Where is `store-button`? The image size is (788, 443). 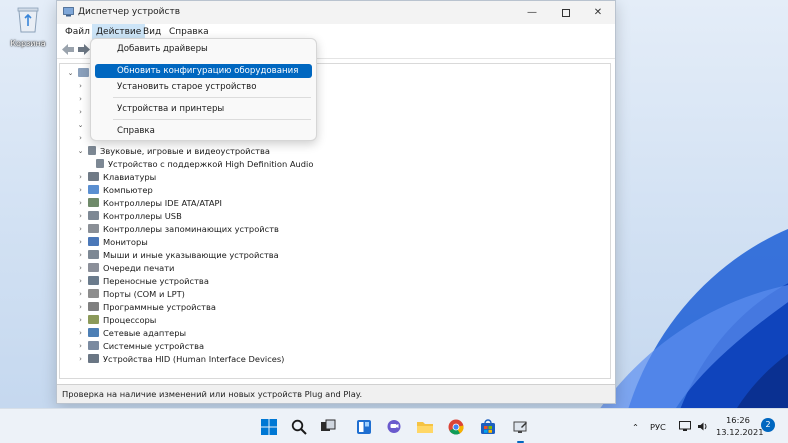
store-button is located at coordinates (488, 427).